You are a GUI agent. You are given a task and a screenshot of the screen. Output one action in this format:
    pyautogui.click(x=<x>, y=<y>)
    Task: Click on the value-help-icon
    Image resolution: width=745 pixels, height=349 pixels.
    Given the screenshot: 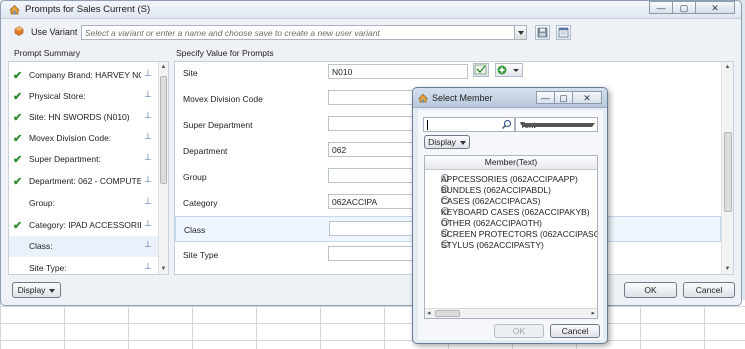 What is the action you would take?
    pyautogui.click(x=480, y=69)
    